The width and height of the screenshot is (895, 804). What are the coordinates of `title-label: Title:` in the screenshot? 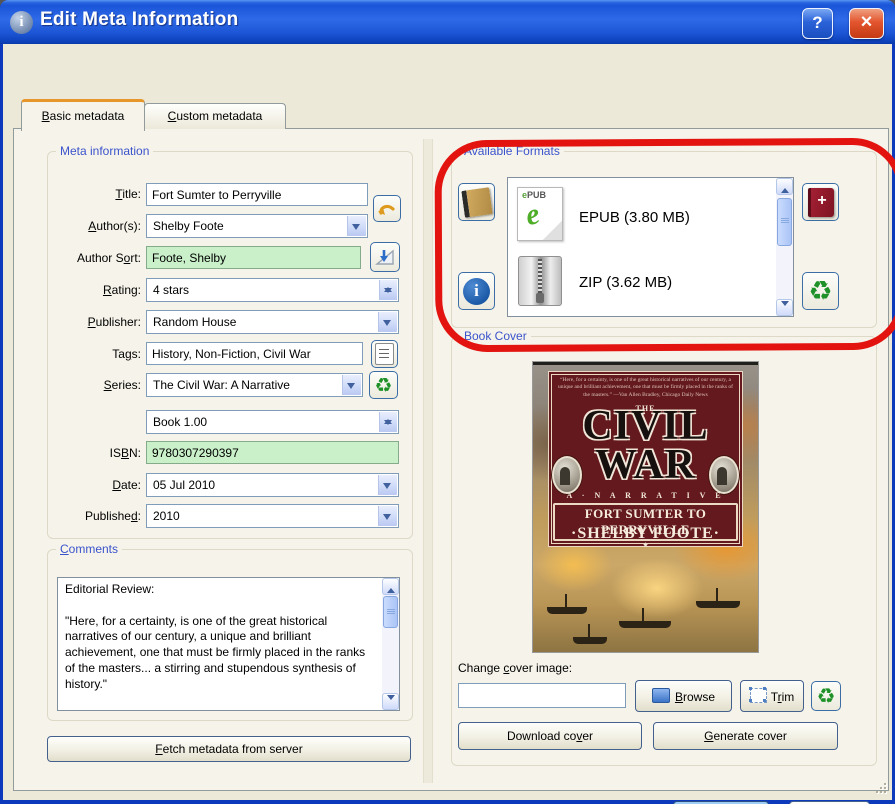 It's located at (128, 194).